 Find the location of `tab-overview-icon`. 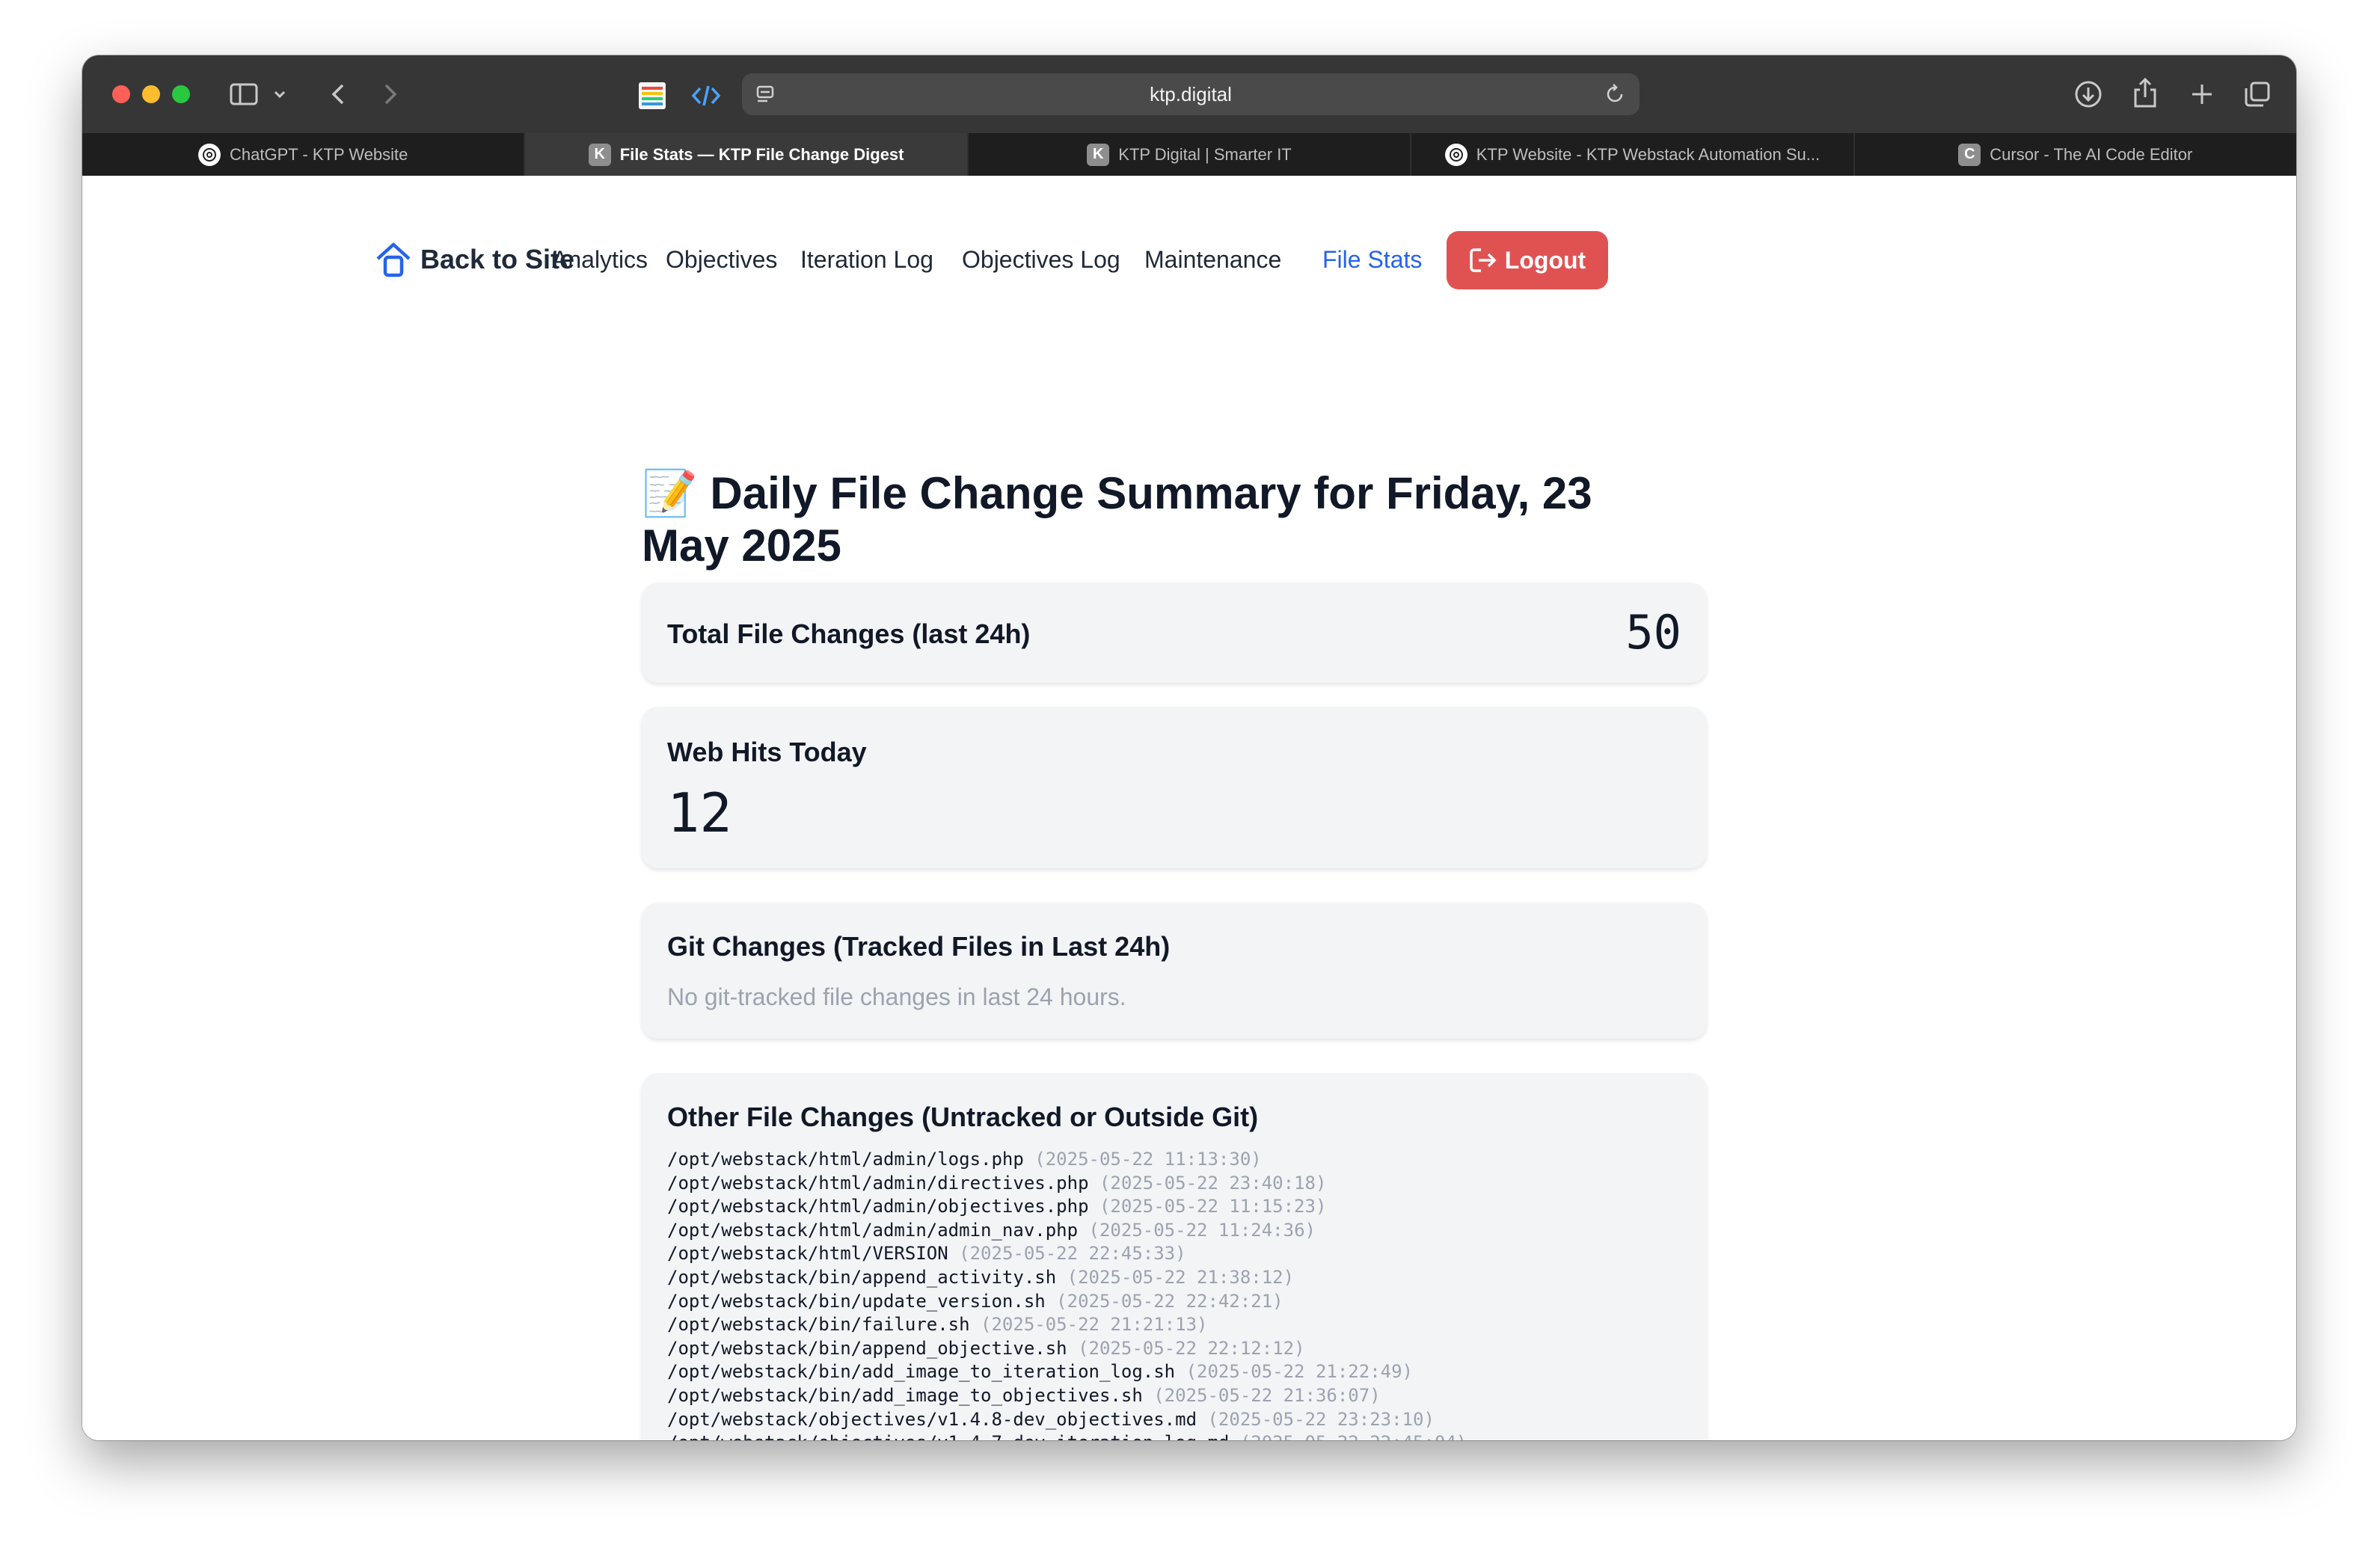

tab-overview-icon is located at coordinates (2257, 94).